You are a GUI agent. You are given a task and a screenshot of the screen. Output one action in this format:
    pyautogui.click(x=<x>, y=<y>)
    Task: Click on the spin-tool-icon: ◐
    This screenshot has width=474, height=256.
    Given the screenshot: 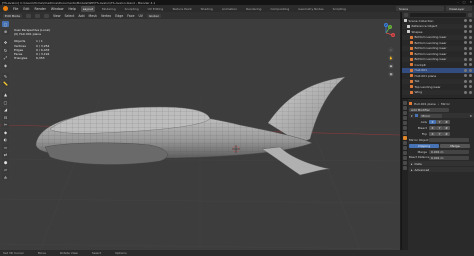 What is the action you would take?
    pyautogui.click(x=5, y=139)
    